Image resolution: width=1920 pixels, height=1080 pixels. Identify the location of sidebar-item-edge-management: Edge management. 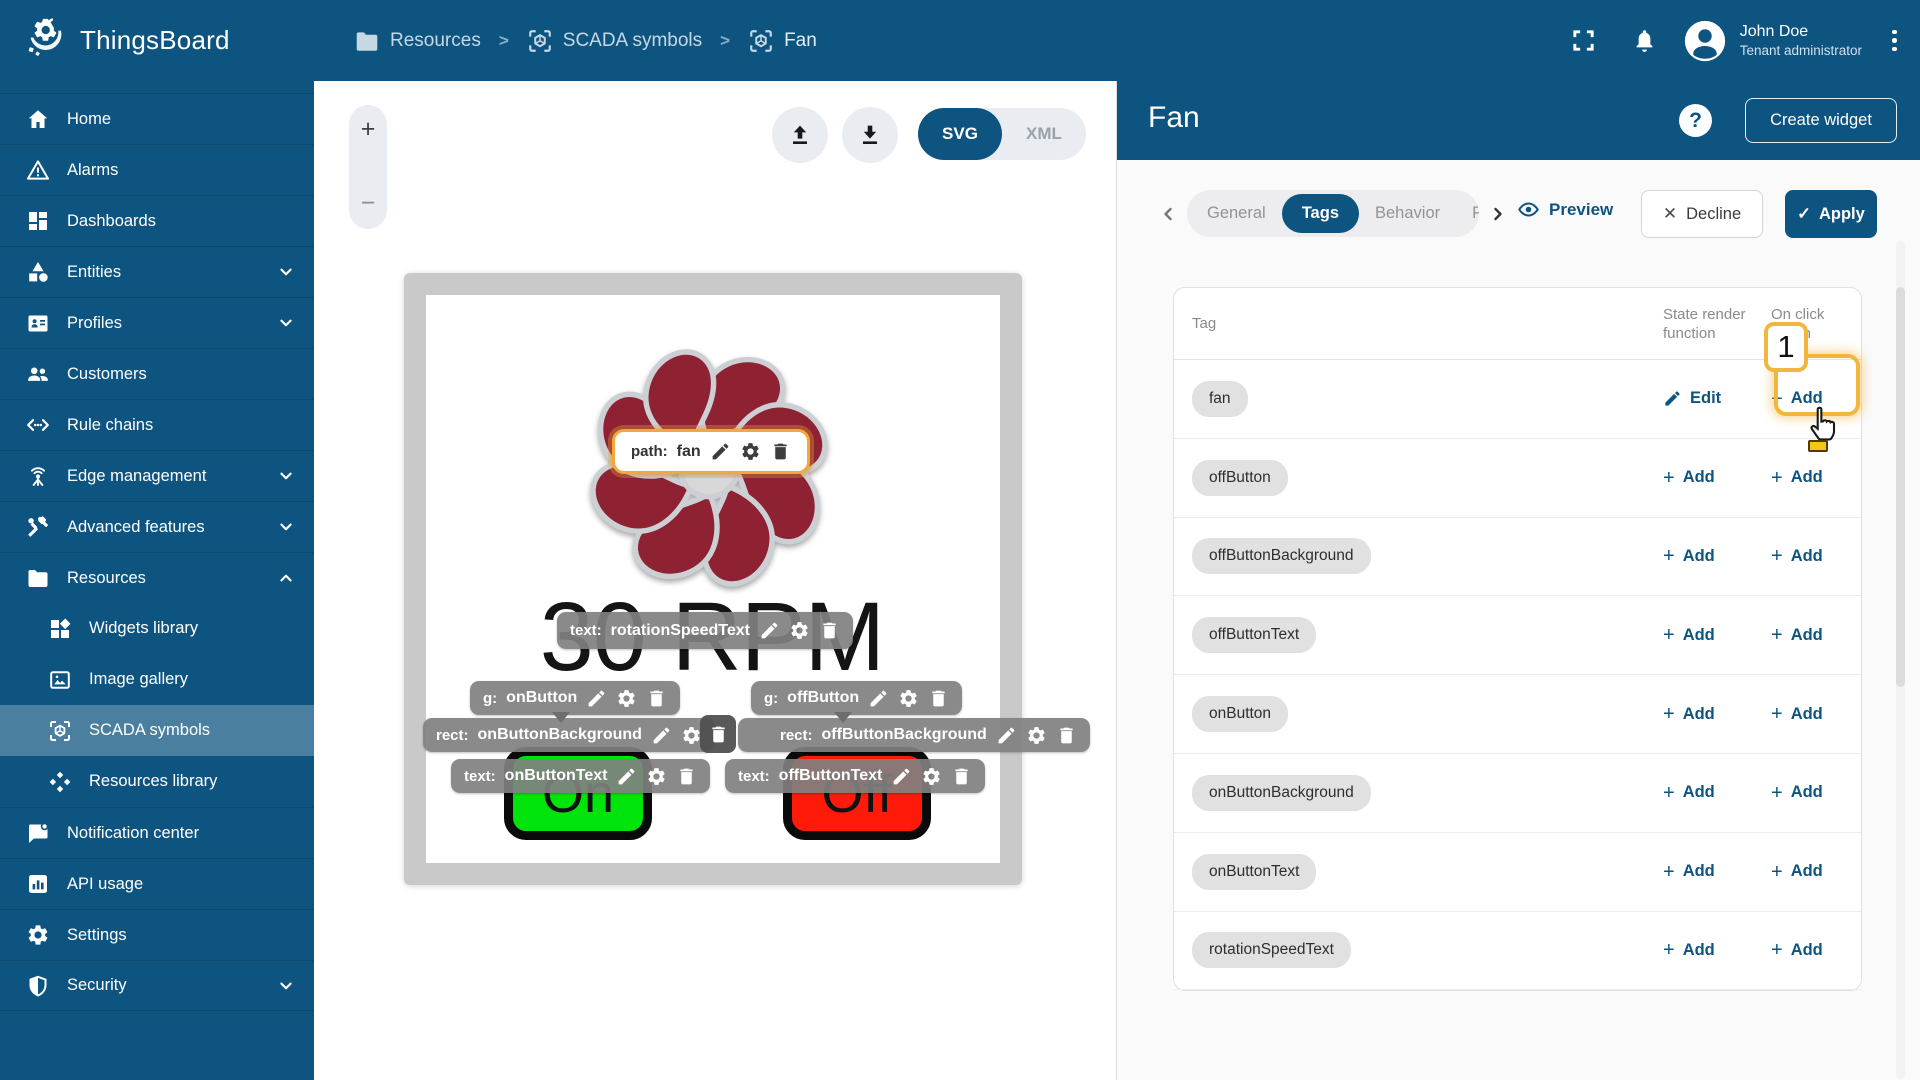
(157, 475).